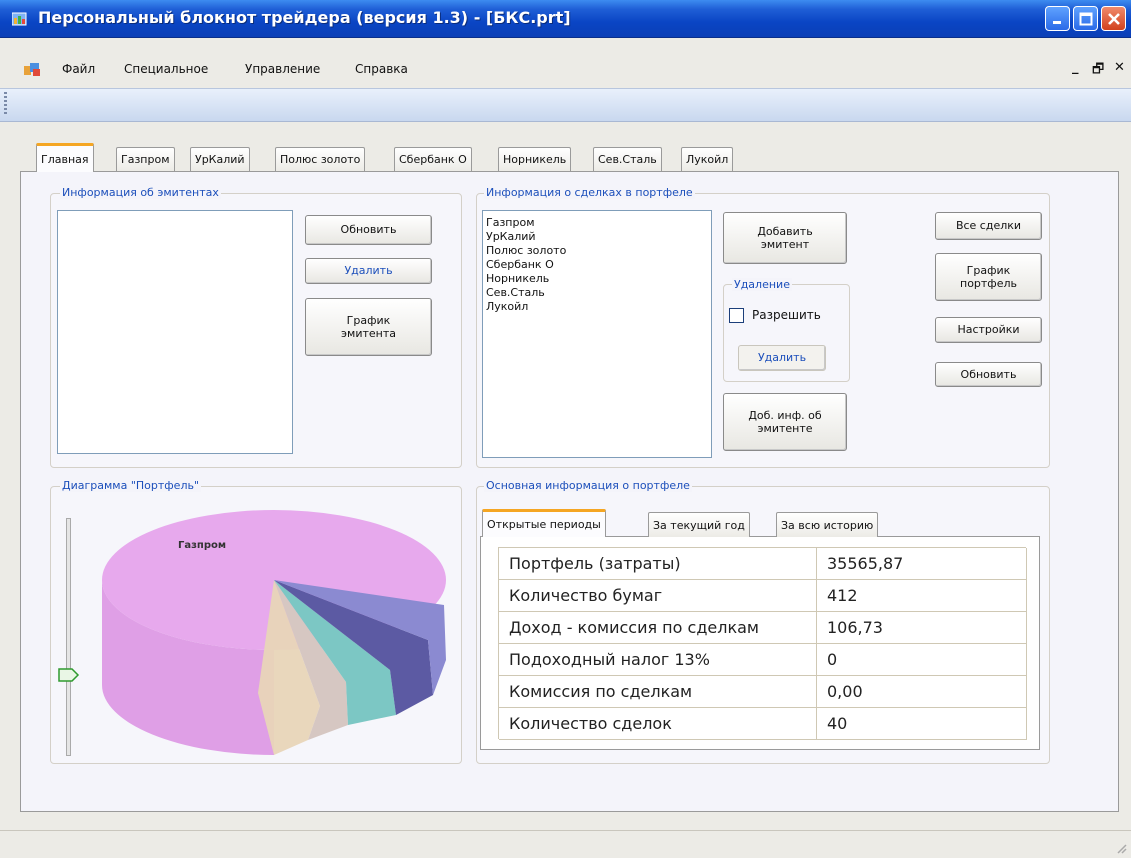  Describe the element at coordinates (565, 105) in the screenshot. I see `toolbar` at that location.